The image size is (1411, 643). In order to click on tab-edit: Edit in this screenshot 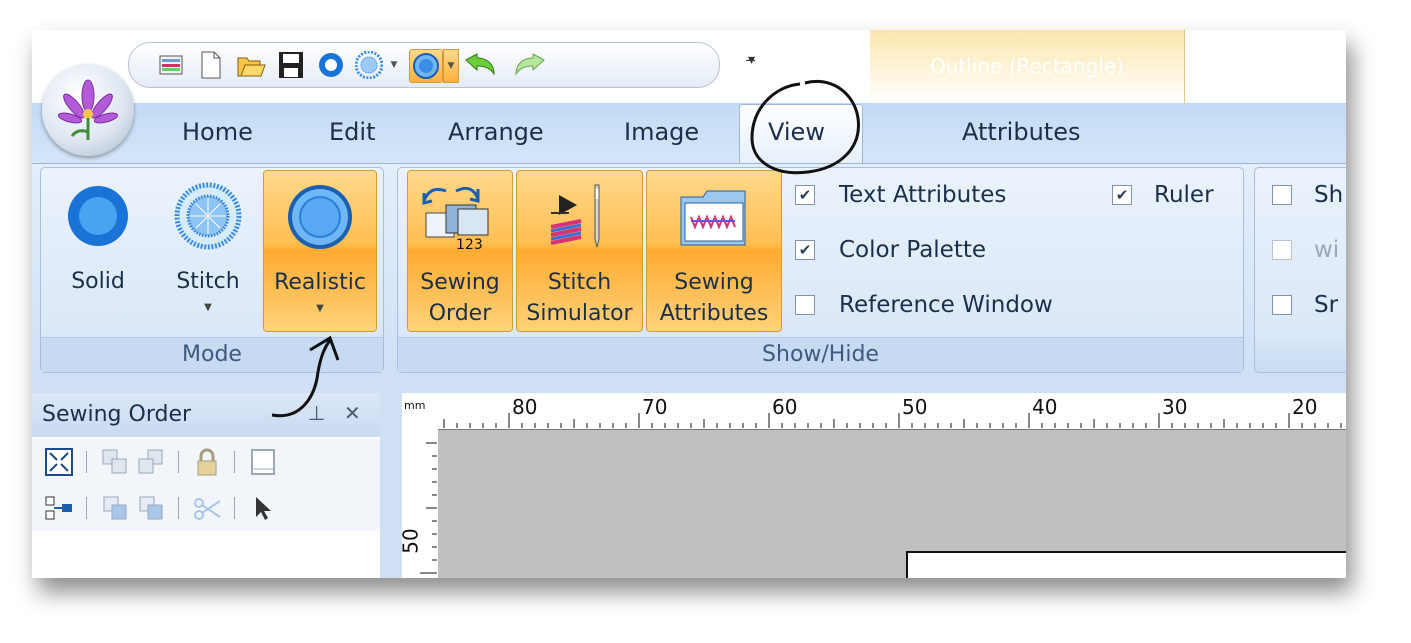, I will do `click(352, 132)`.